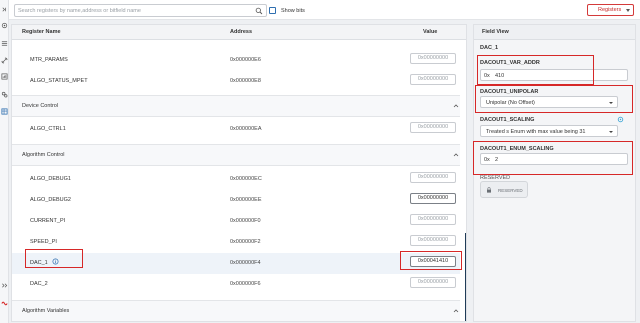  What do you see at coordinates (4, 25) in the screenshot?
I see `chip-icon` at bounding box center [4, 25].